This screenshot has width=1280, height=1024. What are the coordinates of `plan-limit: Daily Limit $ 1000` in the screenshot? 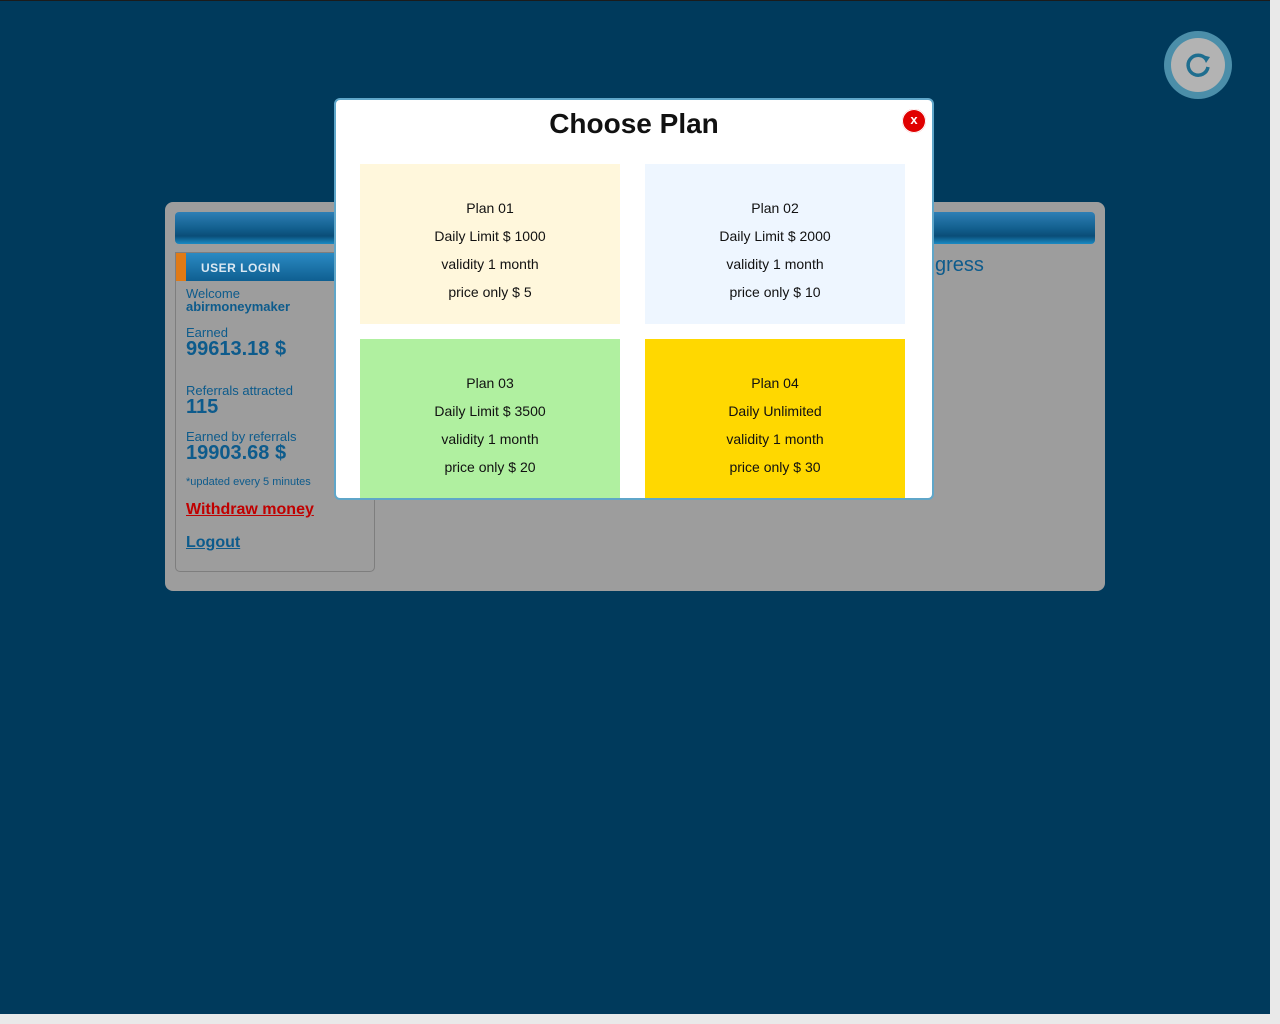 It's located at (490, 236).